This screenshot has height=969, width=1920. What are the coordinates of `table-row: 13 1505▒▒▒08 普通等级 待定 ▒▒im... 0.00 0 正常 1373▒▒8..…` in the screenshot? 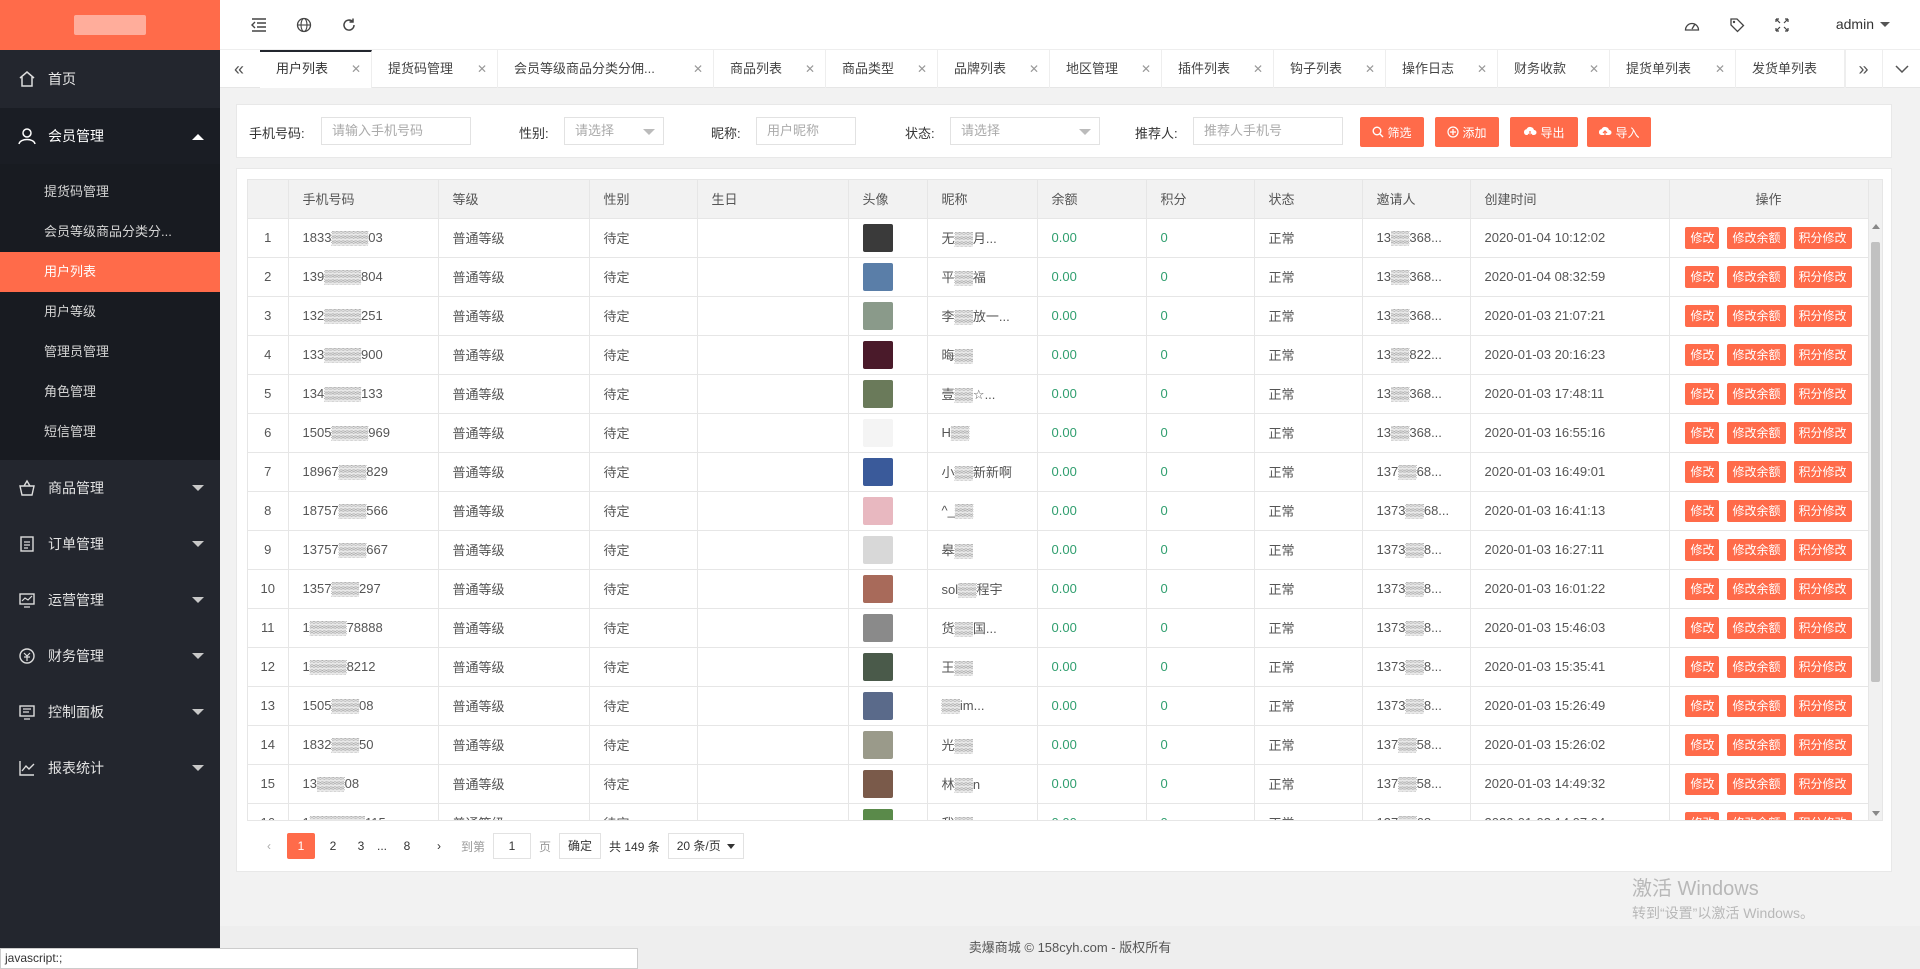 It's located at (1058, 706).